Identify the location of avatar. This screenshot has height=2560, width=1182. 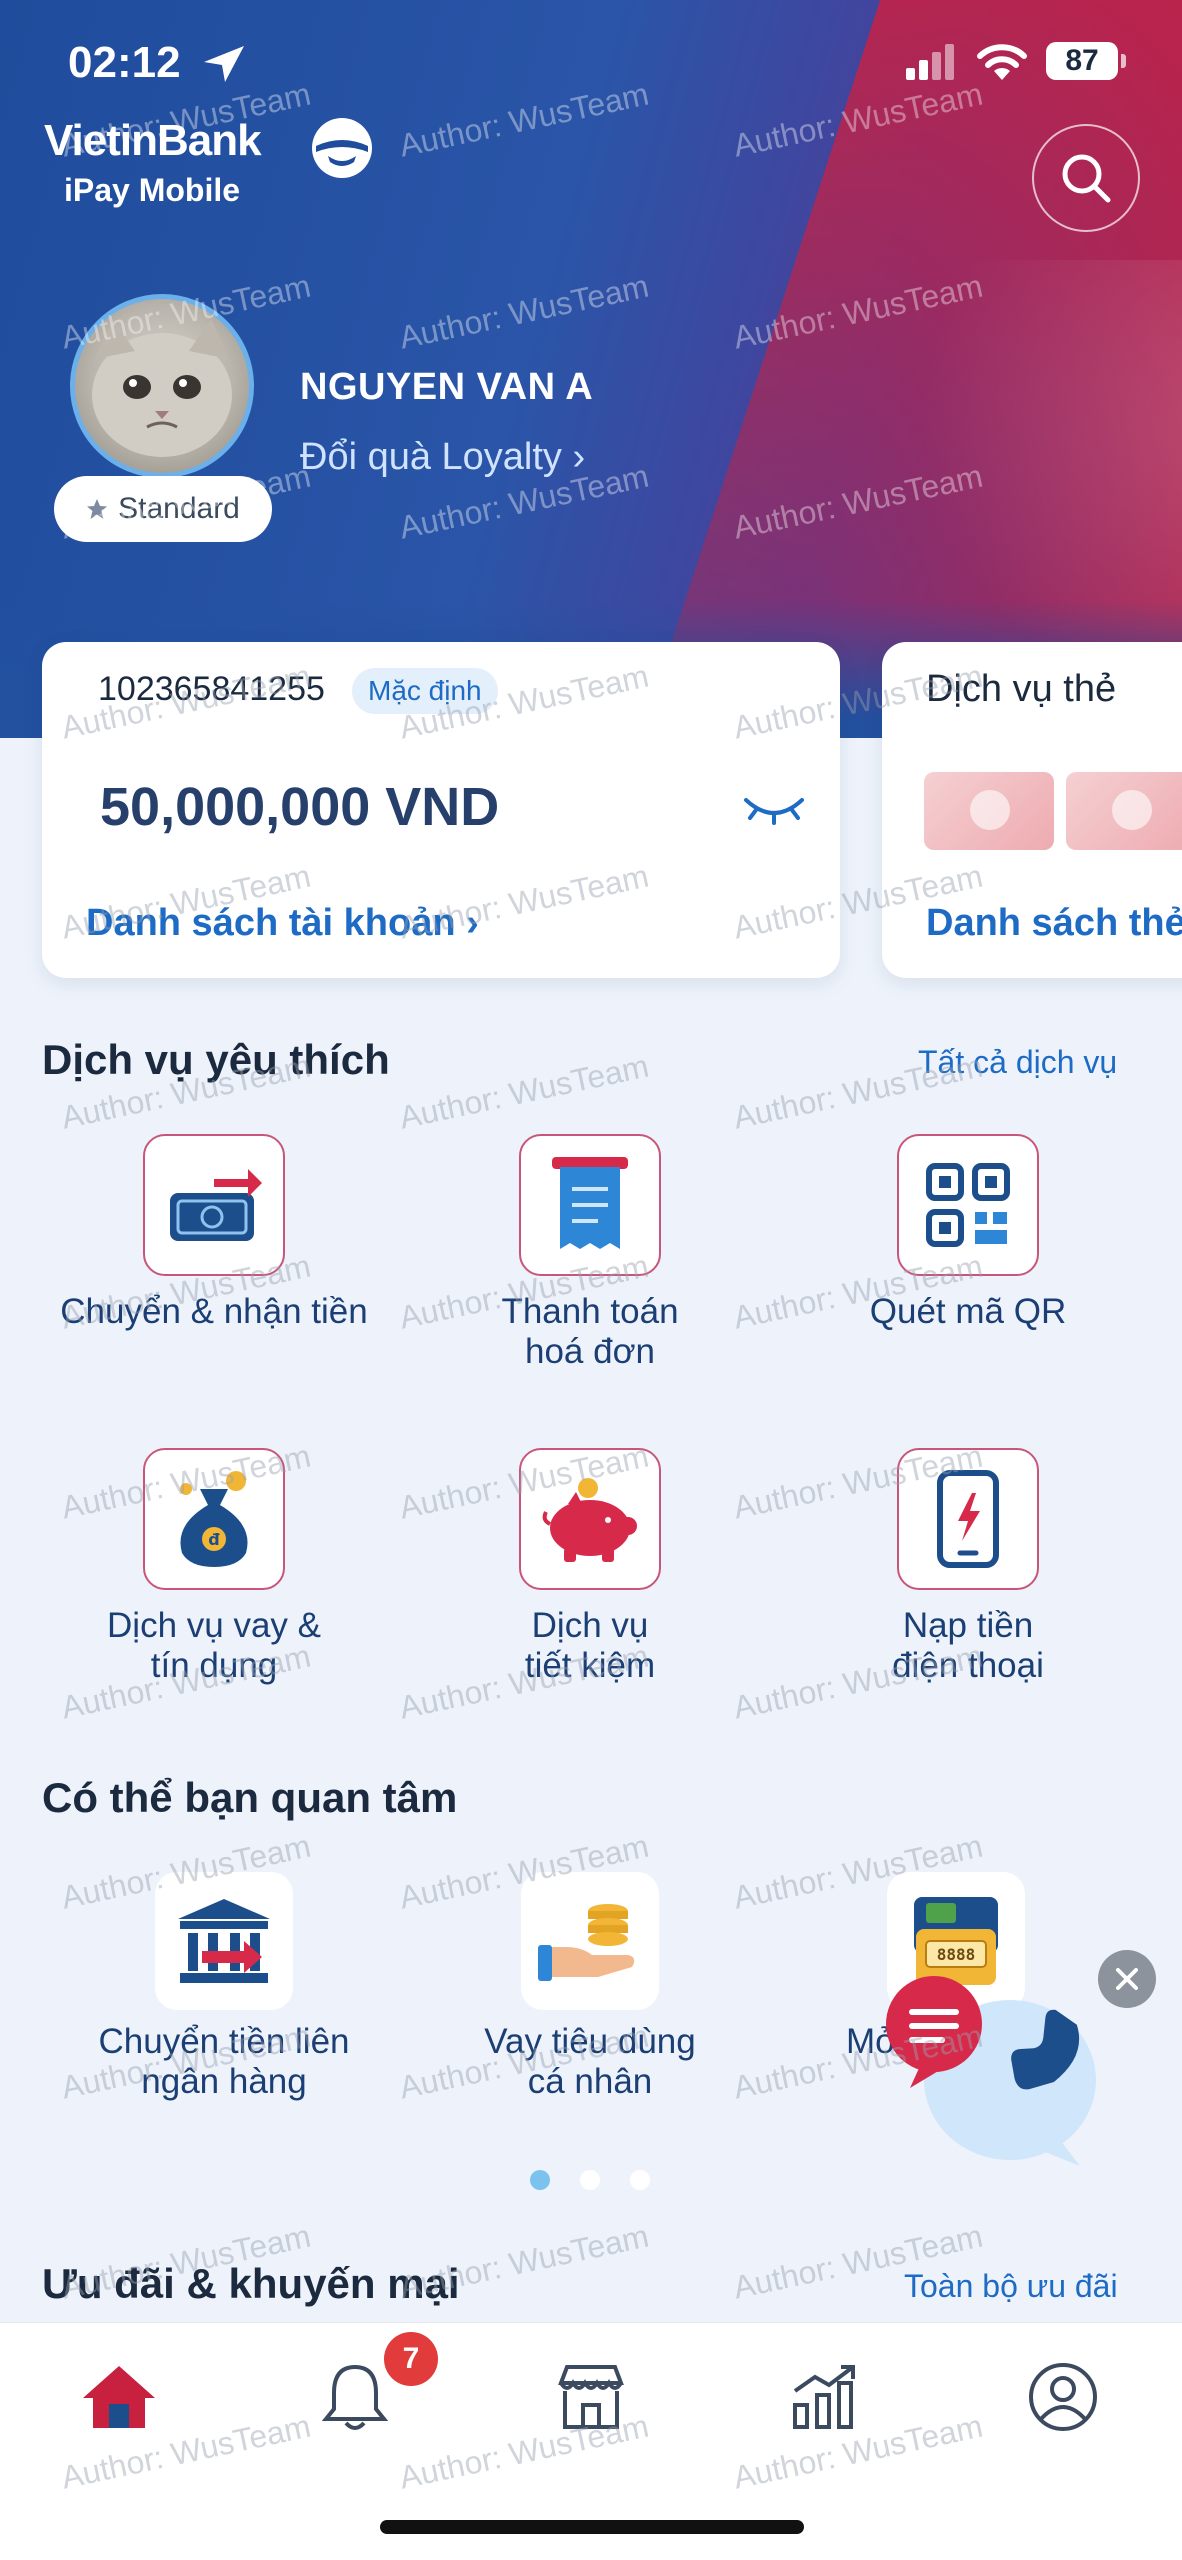
(162, 386).